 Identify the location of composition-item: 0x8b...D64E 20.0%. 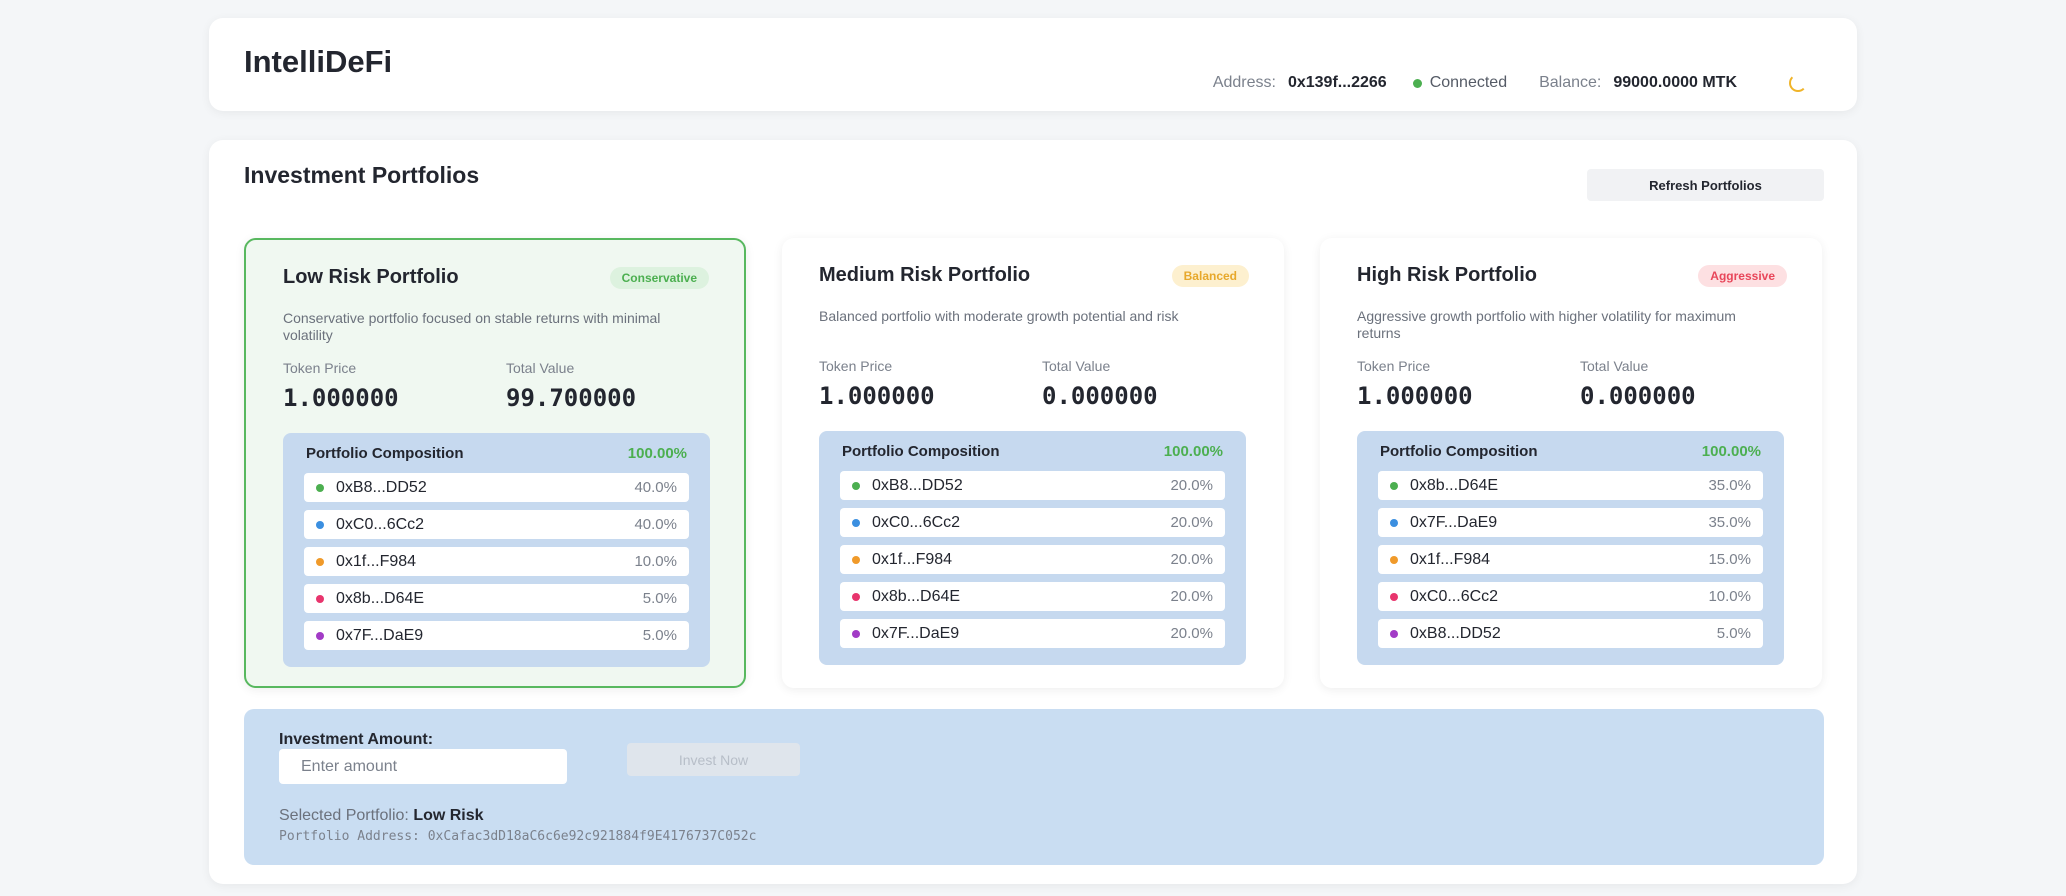
(1032, 596).